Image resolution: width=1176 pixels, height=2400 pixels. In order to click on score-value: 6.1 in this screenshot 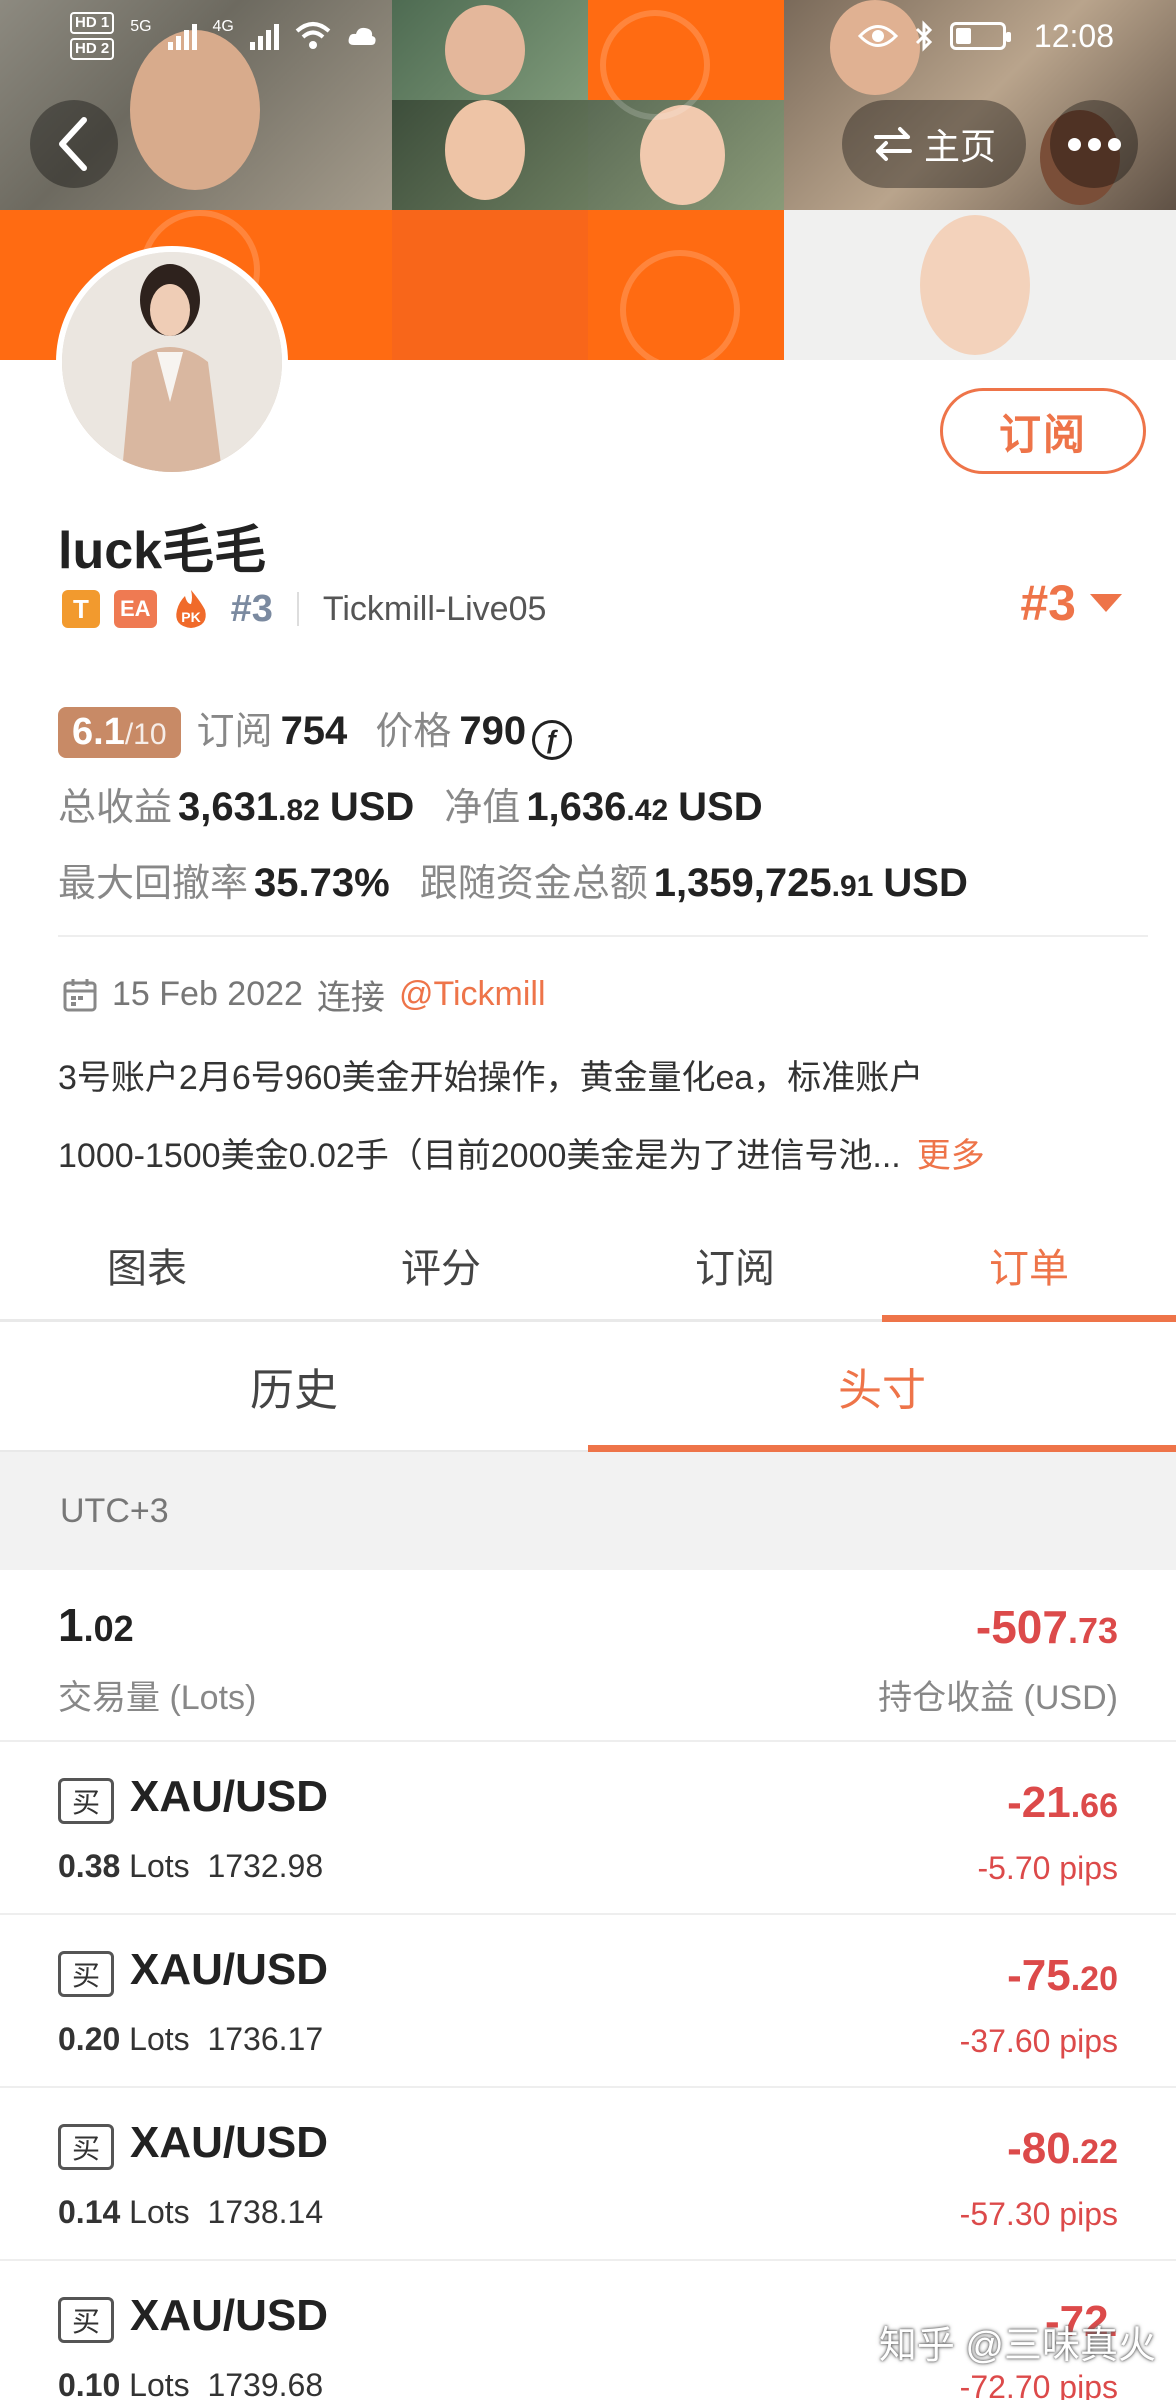, I will do `click(98, 732)`.